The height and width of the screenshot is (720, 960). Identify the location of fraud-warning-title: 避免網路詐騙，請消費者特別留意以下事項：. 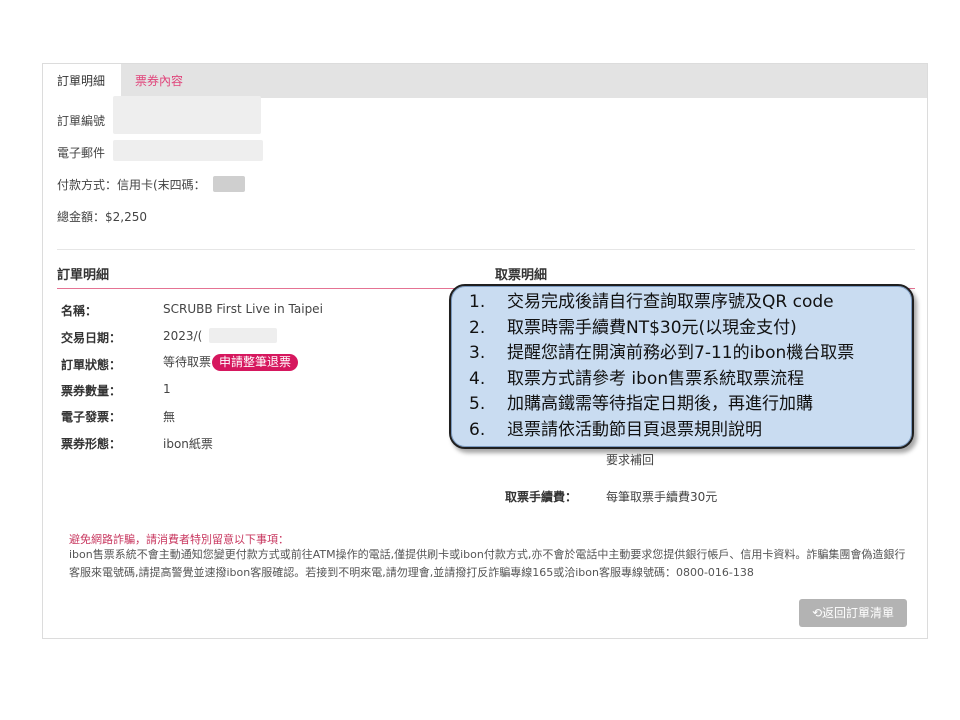
(179, 539).